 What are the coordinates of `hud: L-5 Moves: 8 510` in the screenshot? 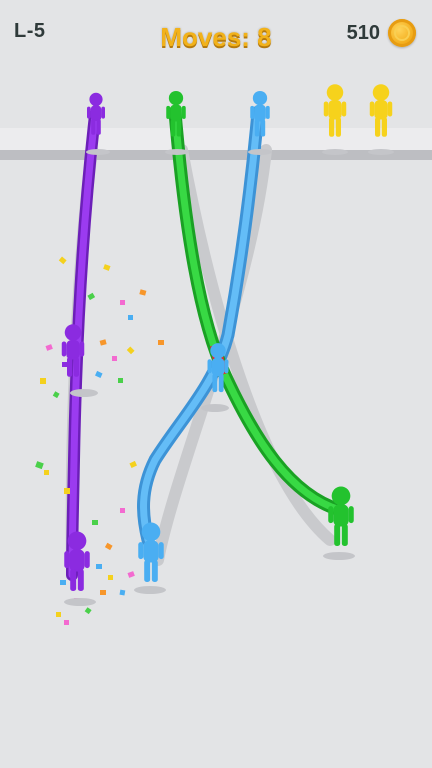 It's located at (216, 35).